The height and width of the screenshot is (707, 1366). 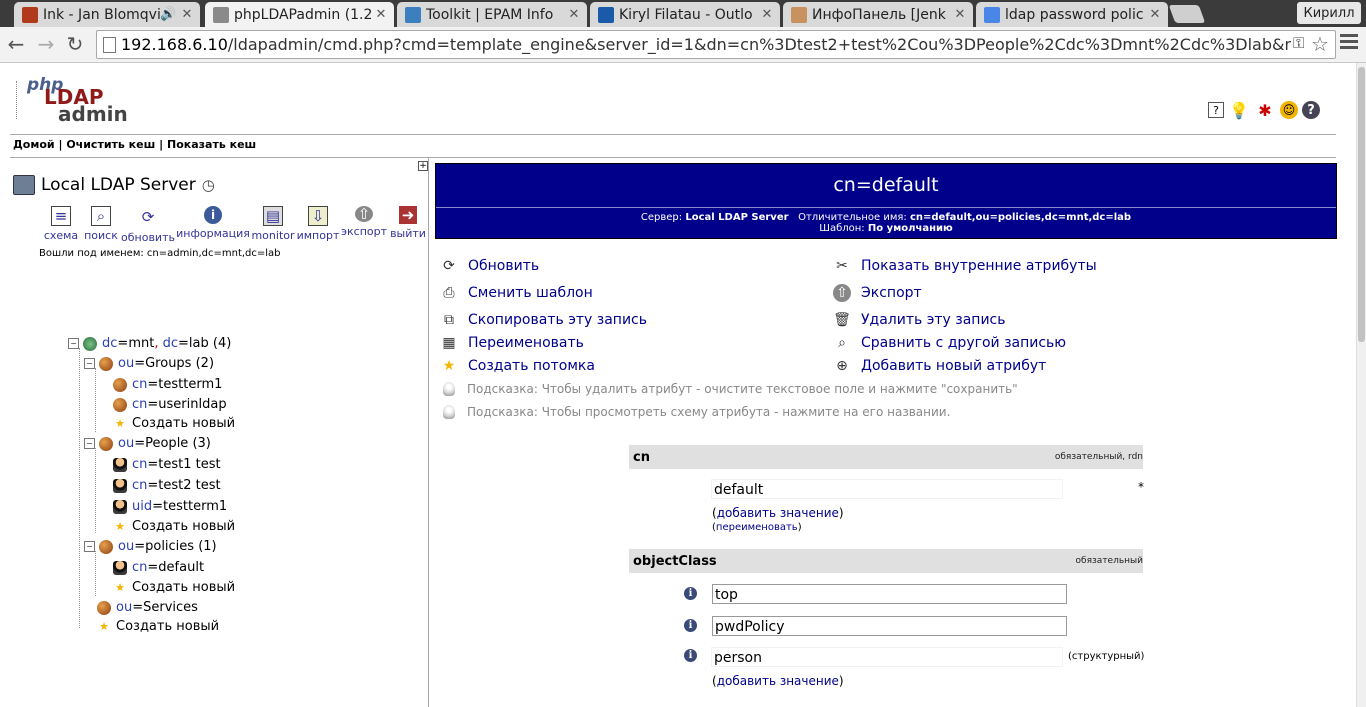 What do you see at coordinates (949, 343) in the screenshot?
I see `action-compare: ⌕ Сравнить с другой записью` at bounding box center [949, 343].